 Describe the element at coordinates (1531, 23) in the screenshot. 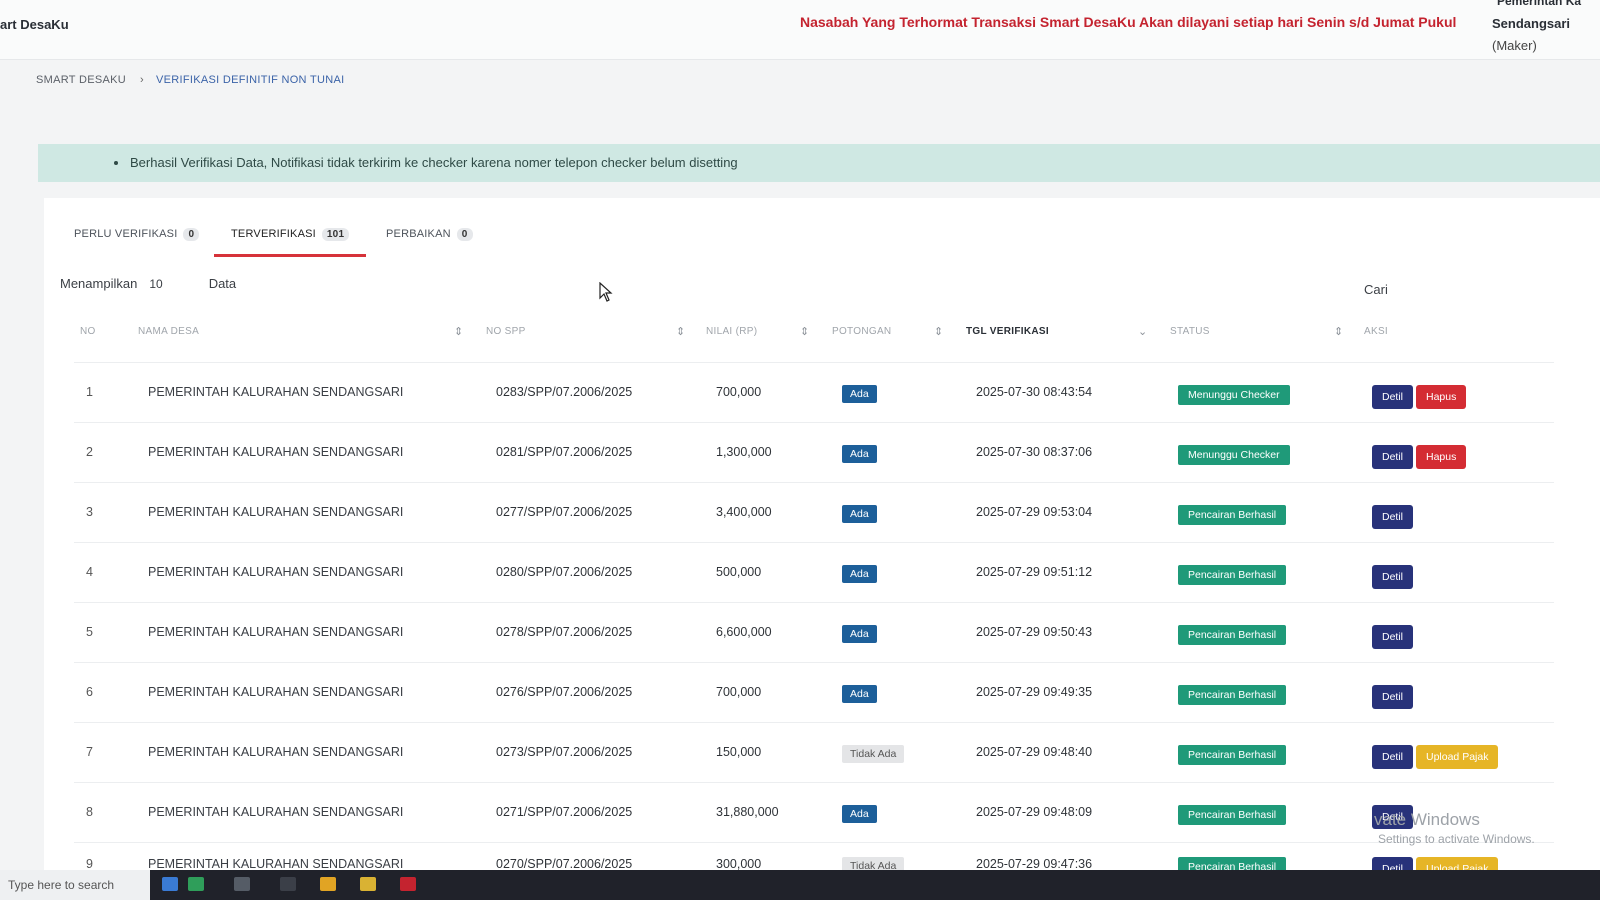

I see `org-name-line2: Sendangsari` at that location.